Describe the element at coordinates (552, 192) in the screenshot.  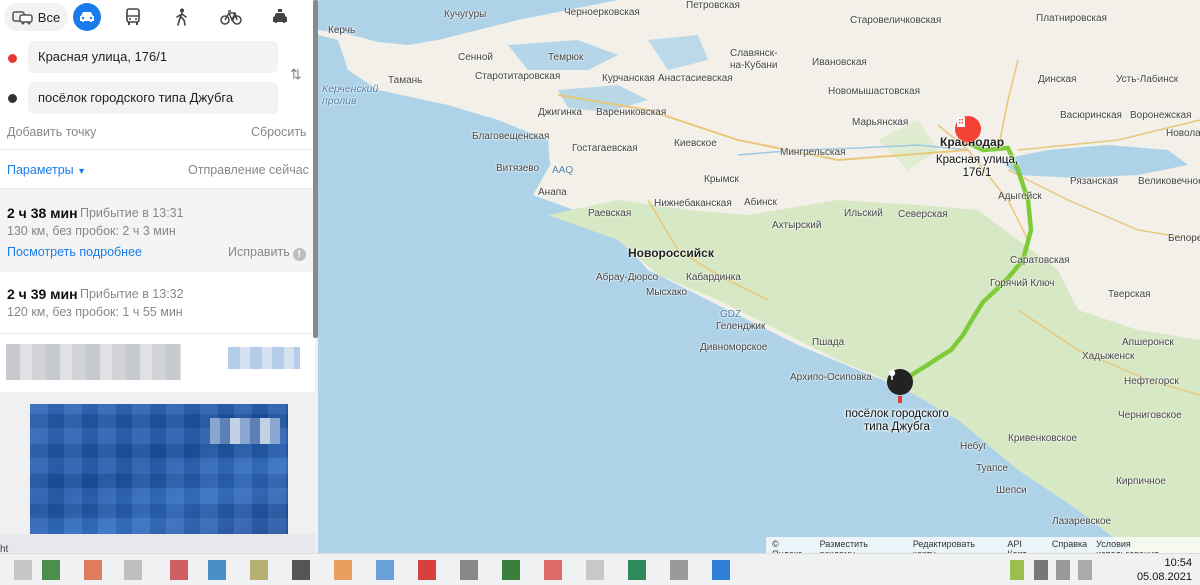
I see `map-label: Анапа` at that location.